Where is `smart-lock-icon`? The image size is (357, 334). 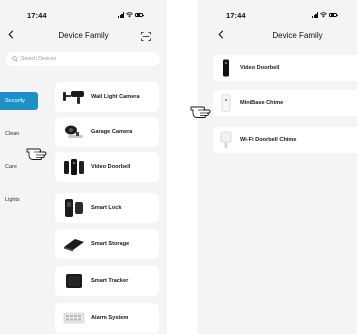
smart-lock-icon is located at coordinates (74, 208).